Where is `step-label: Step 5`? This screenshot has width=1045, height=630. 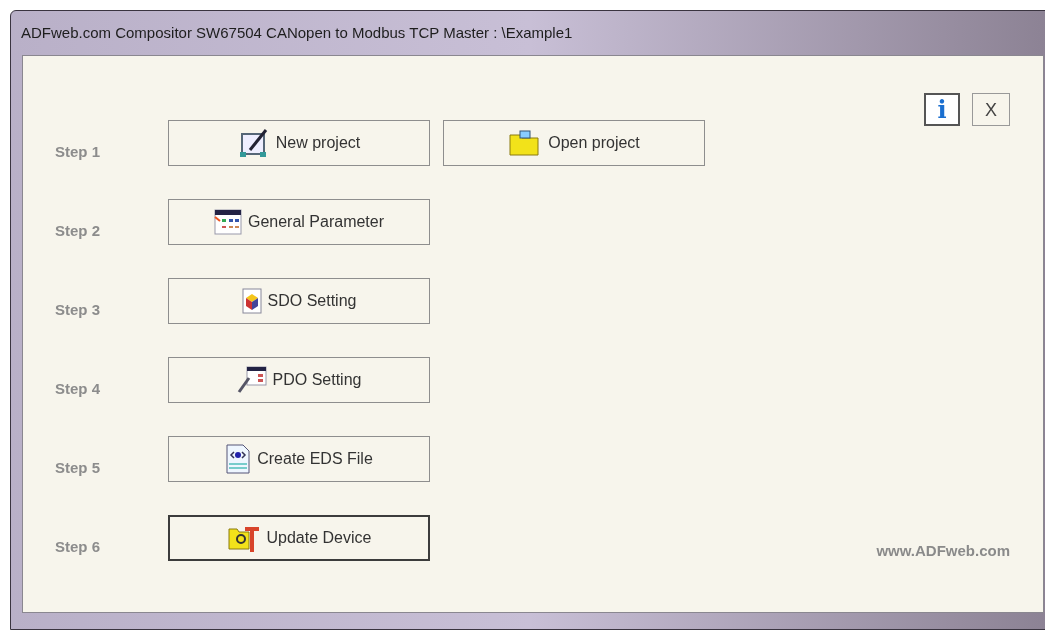 step-label: Step 5 is located at coordinates (78, 467).